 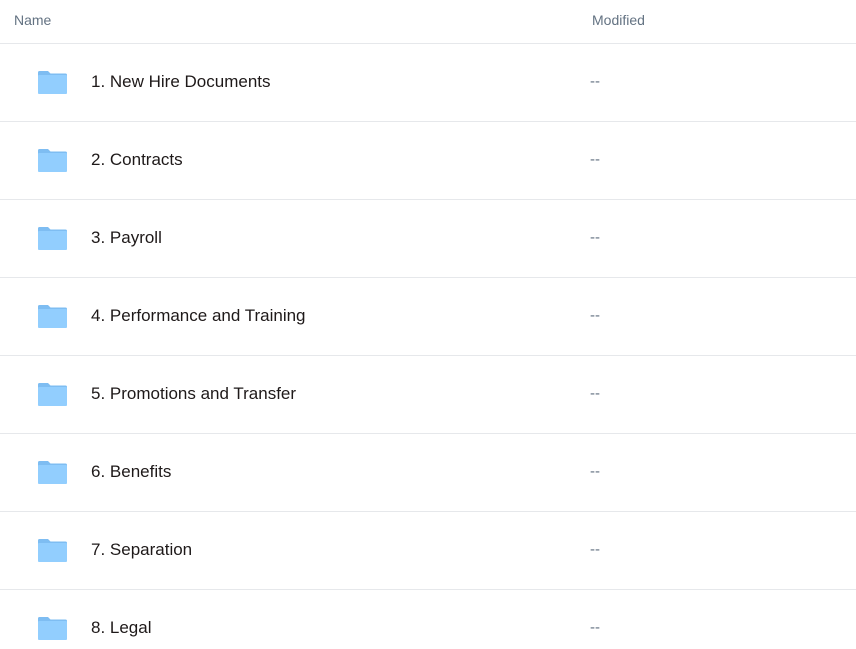 I want to click on list-header: Name Modified, so click(x=428, y=22).